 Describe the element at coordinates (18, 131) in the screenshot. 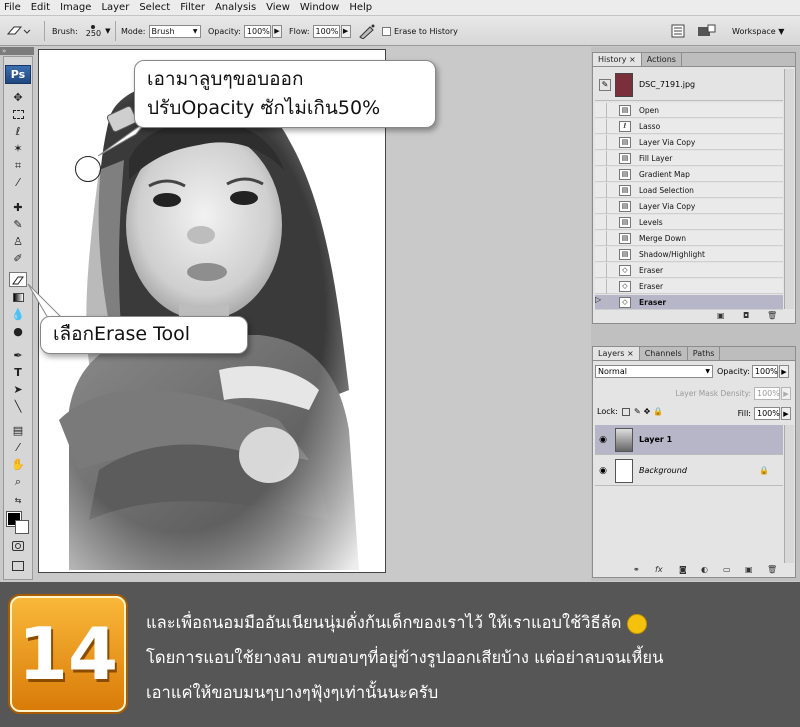

I see `lasso-tool-icon: ℓ` at that location.